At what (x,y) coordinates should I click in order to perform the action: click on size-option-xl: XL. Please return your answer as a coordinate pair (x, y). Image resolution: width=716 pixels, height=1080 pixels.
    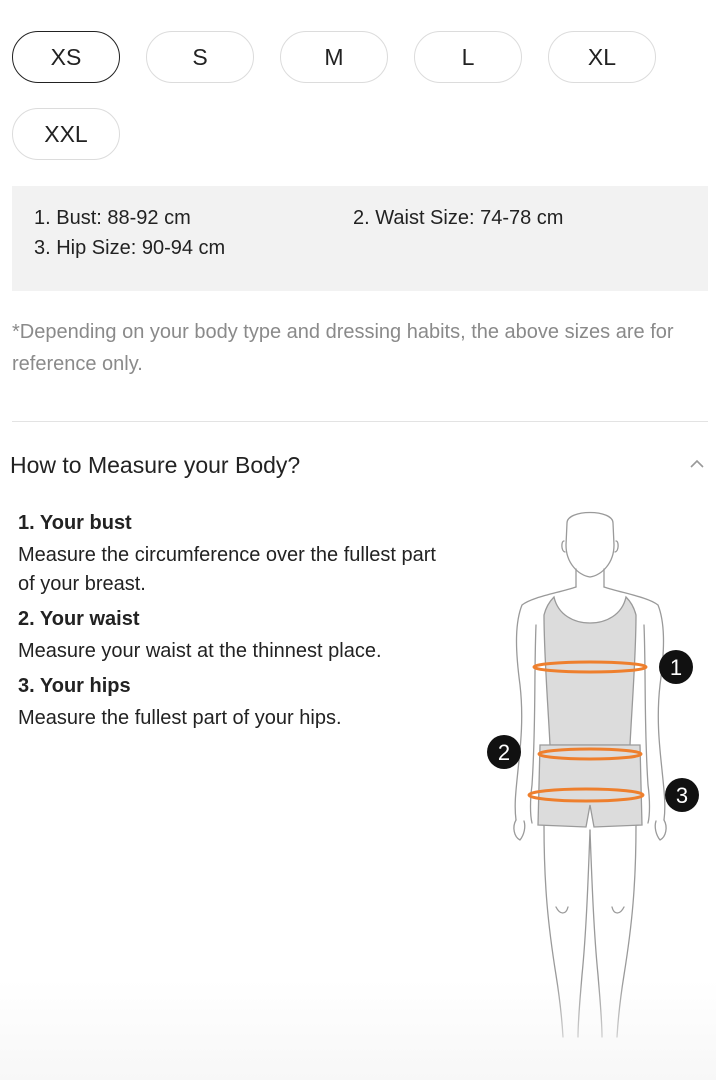
    Looking at the image, I should click on (602, 57).